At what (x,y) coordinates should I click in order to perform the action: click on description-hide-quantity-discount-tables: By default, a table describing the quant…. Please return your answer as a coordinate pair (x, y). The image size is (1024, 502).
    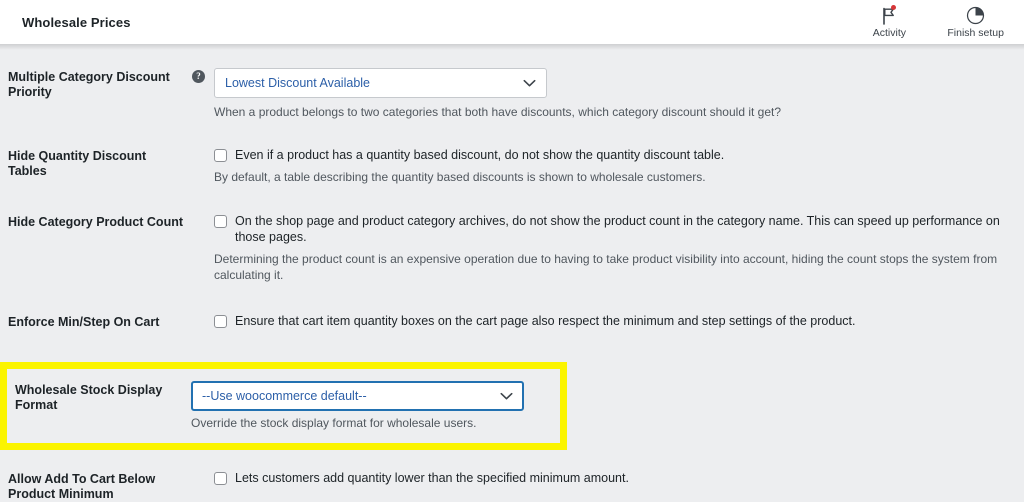
    Looking at the image, I should click on (460, 177).